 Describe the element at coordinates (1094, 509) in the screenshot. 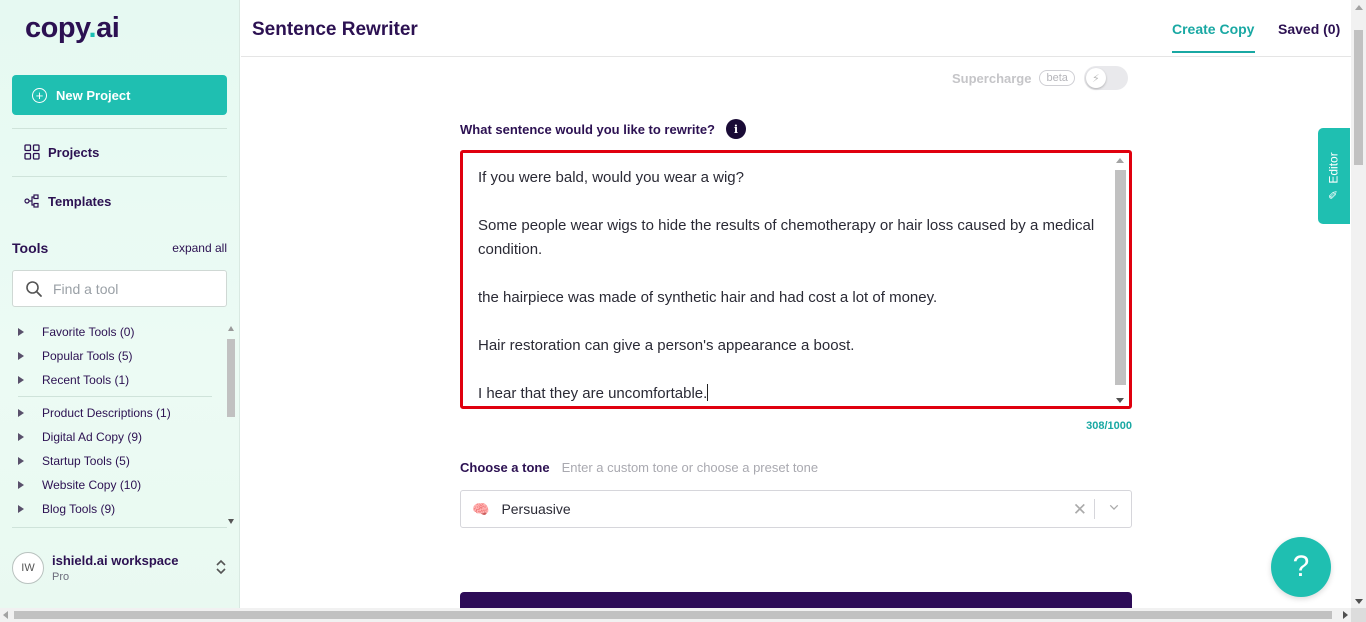

I see `select-separator` at that location.